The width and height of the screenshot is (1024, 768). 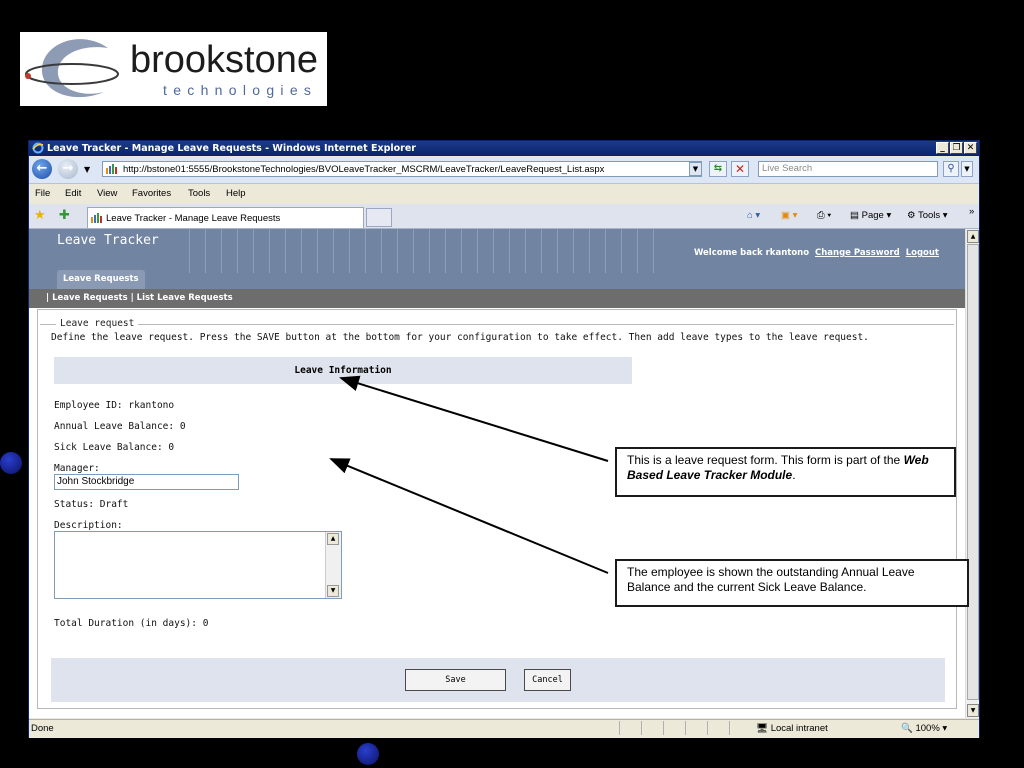 I want to click on menu-bar: File Edit View Favorites Tools Help, so click(x=504, y=194).